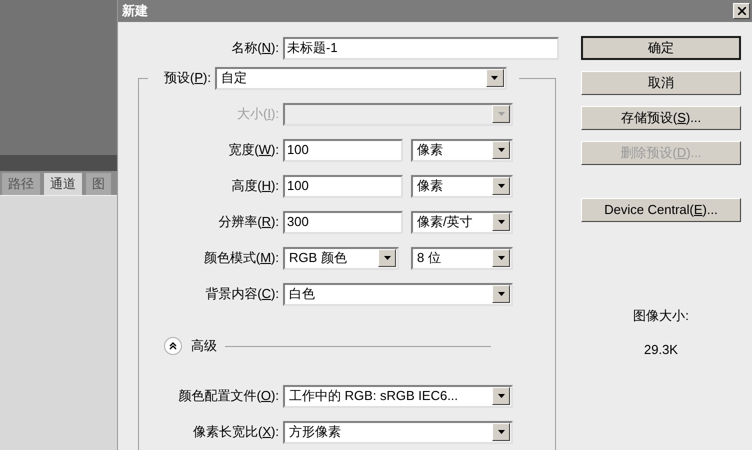  Describe the element at coordinates (661, 316) in the screenshot. I see `image-size-label: 图像大小:` at that location.